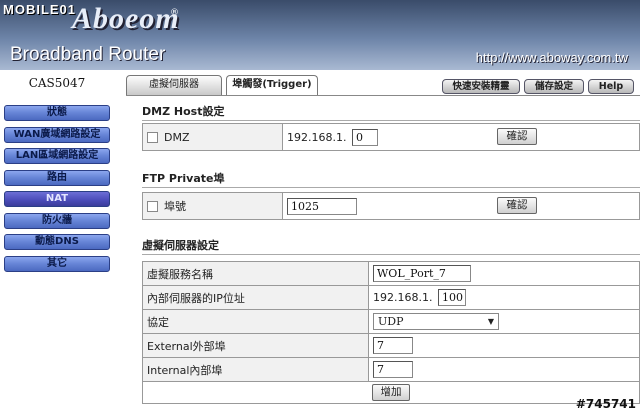 The width and height of the screenshot is (640, 413). Describe the element at coordinates (272, 85) in the screenshot. I see `tab-port-trigger: 埠觸發(Trigger)` at that location.